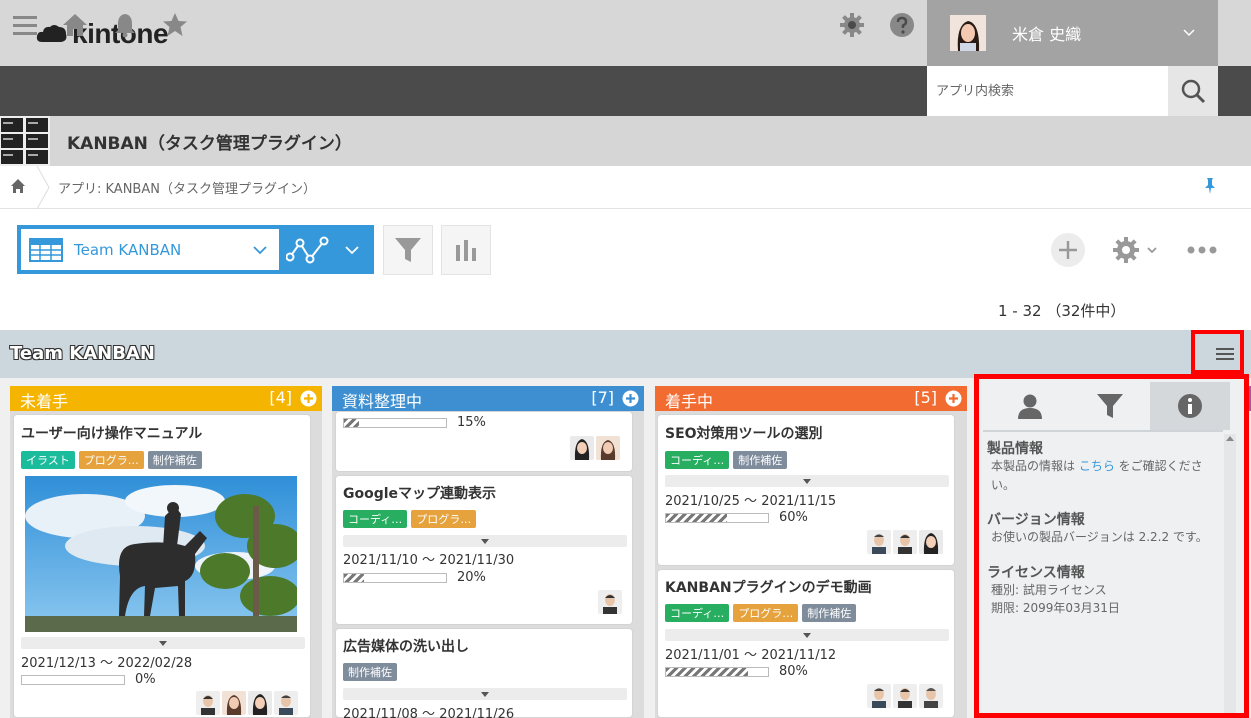  I want to click on bell-icon, so click(125, 25).